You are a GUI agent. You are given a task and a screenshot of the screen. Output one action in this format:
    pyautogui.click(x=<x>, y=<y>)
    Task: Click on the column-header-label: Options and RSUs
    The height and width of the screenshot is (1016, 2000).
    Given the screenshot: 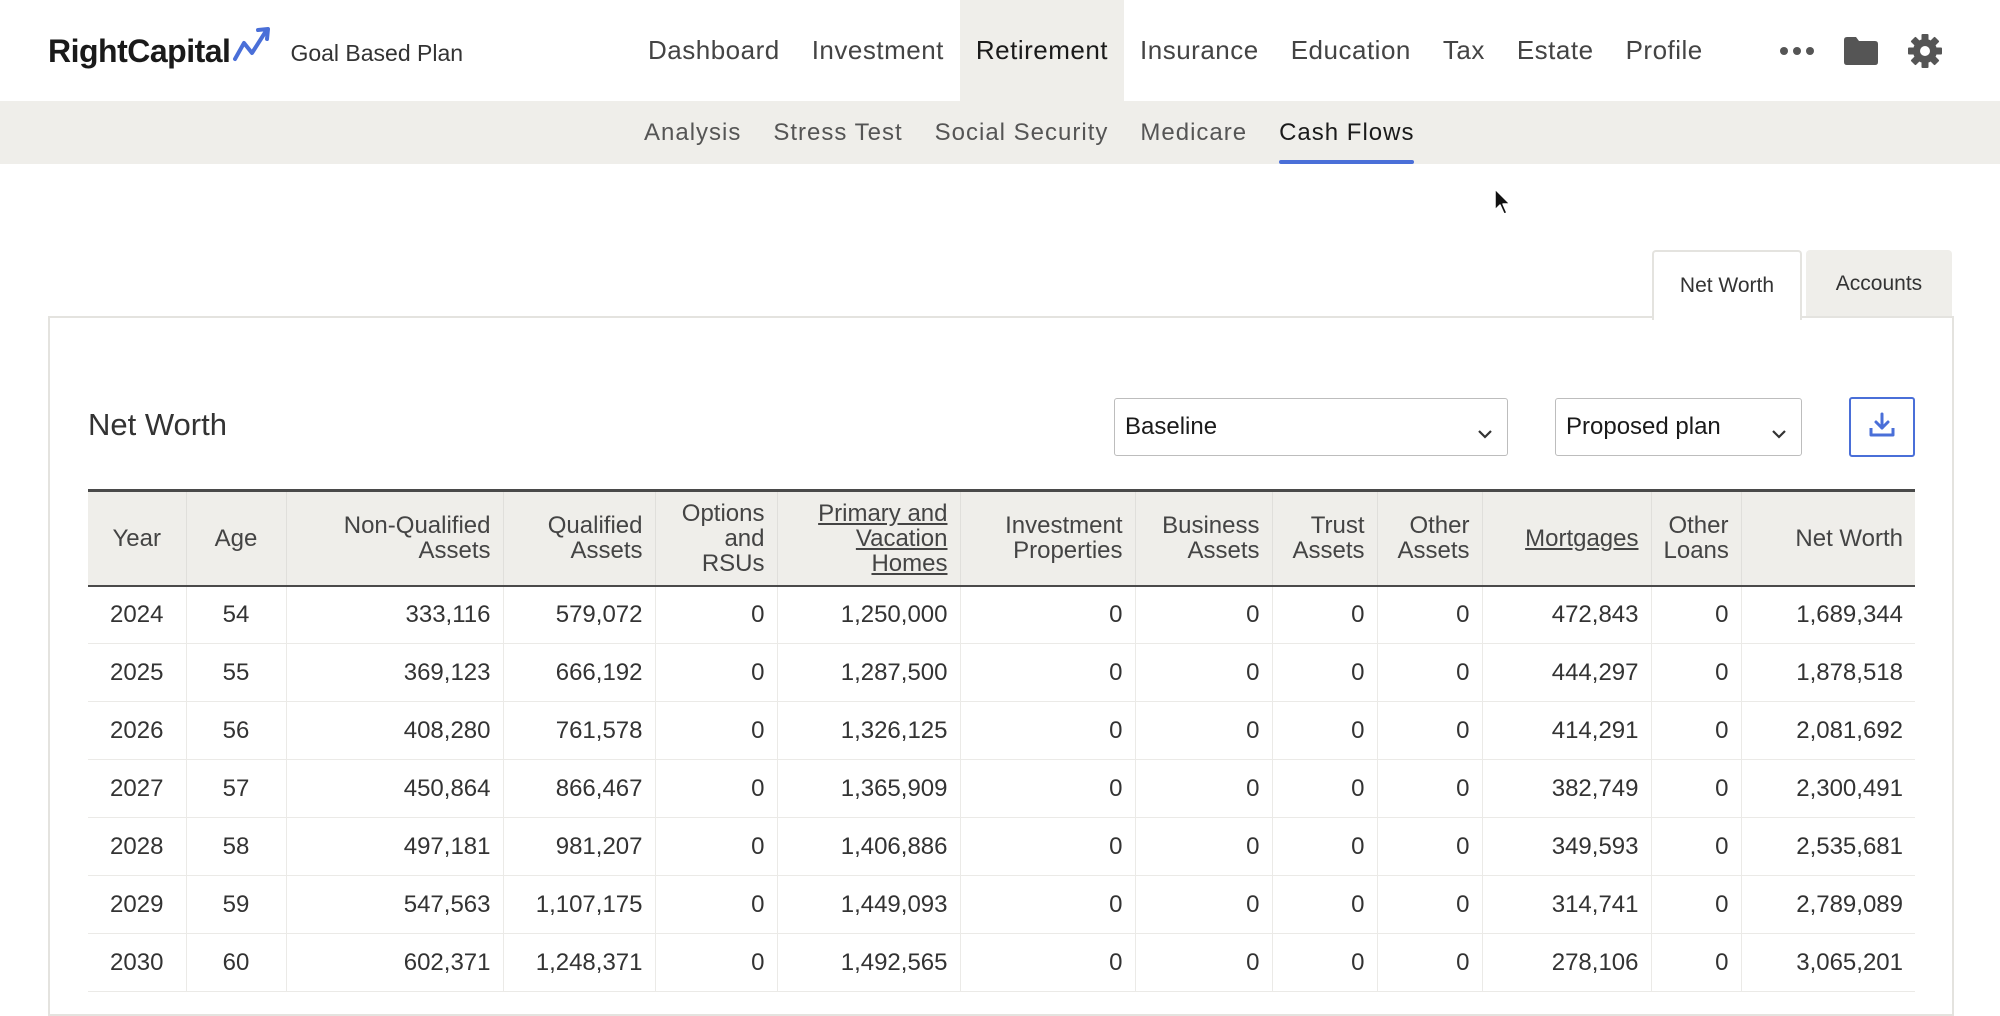 What is the action you would take?
    pyautogui.click(x=723, y=538)
    